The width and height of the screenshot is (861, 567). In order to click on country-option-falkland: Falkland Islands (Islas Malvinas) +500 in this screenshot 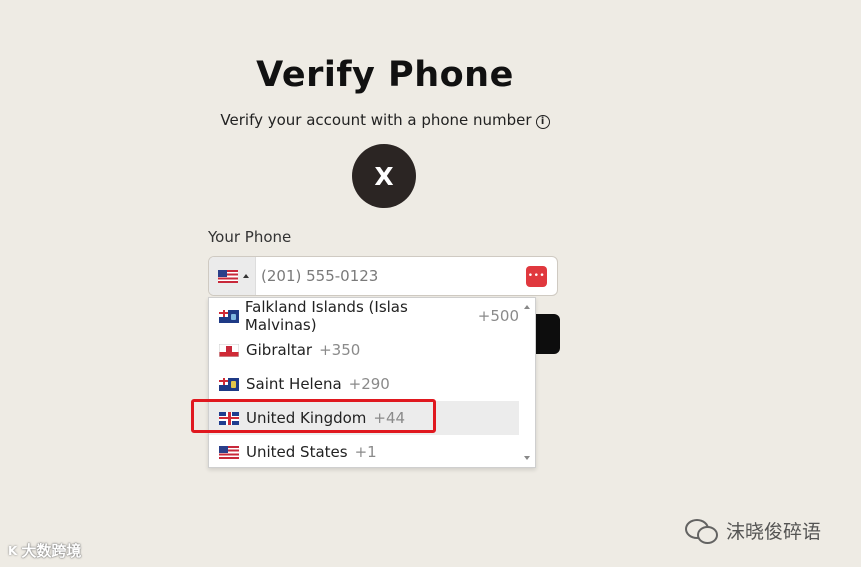, I will do `click(364, 316)`.